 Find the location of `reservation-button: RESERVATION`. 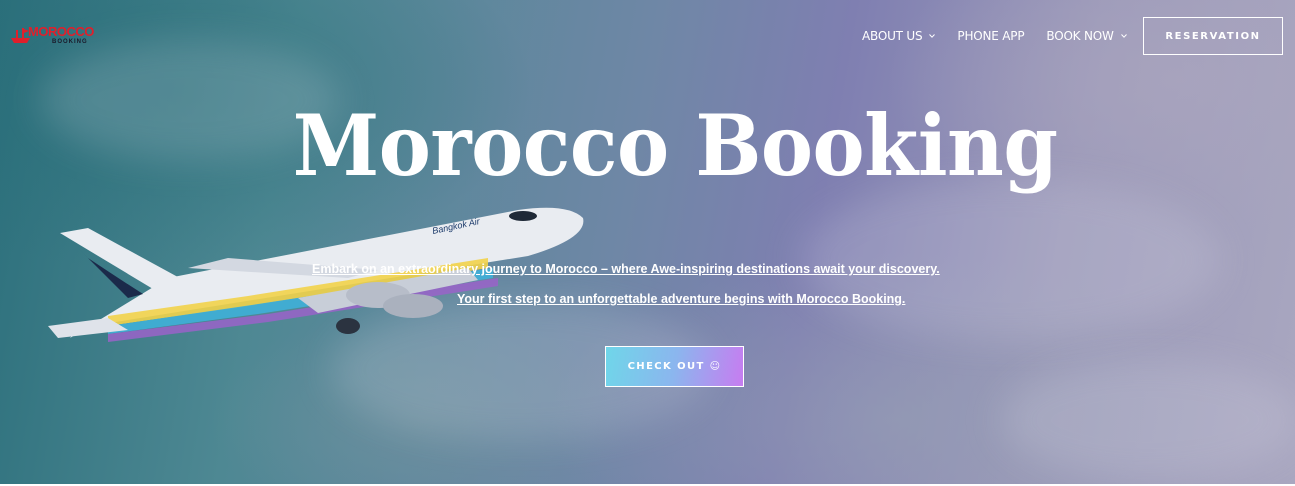

reservation-button: RESERVATION is located at coordinates (1213, 36).